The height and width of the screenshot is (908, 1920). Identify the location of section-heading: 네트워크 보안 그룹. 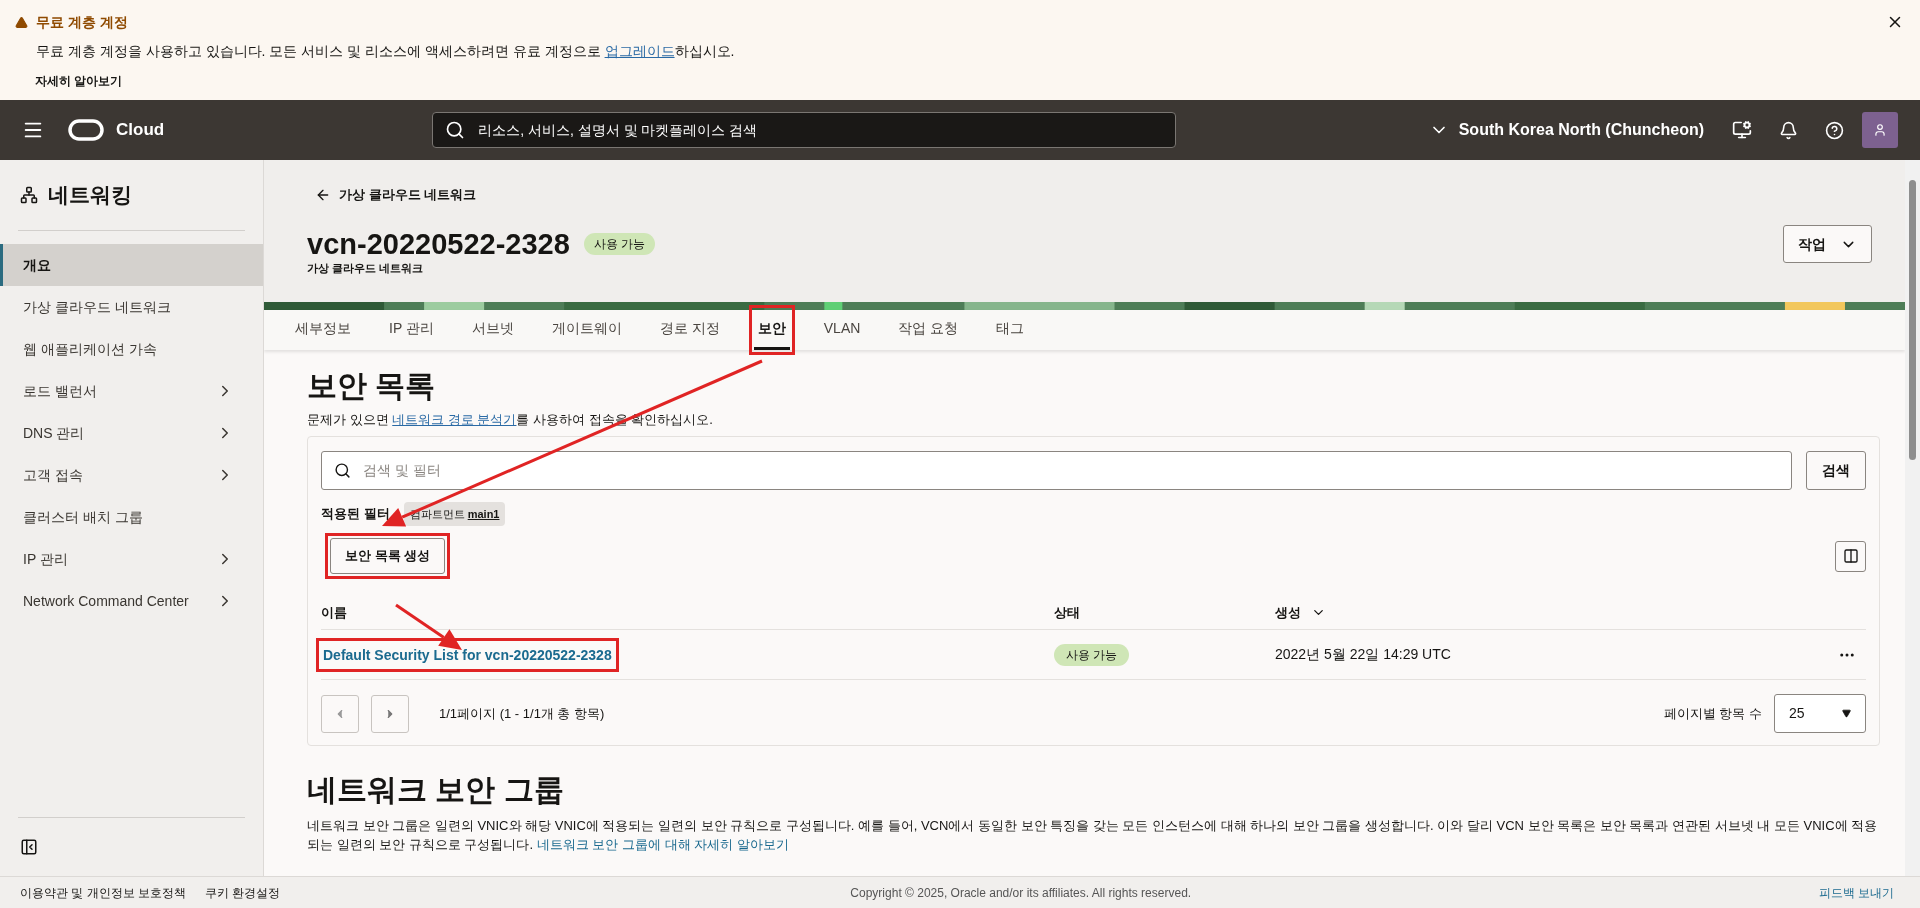
(436, 790).